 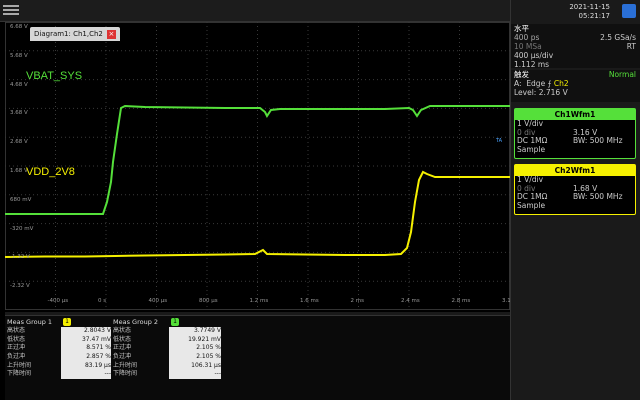 What do you see at coordinates (195, 331) in the screenshot?
I see `meas-value: 3.7749 V` at bounding box center [195, 331].